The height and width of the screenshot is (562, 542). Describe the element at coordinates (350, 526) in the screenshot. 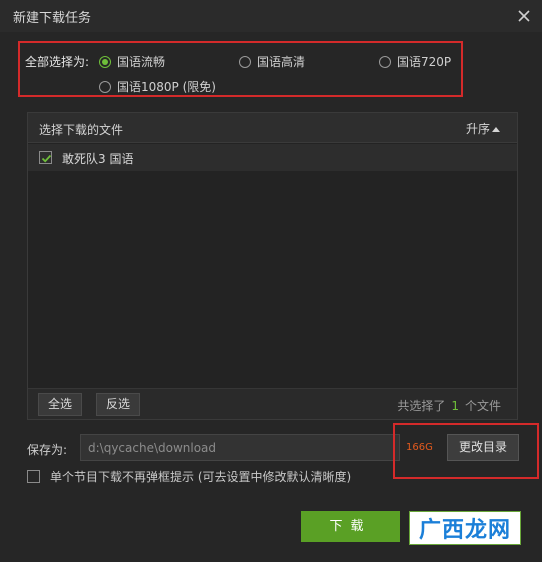

I see `download-button: 下载` at that location.